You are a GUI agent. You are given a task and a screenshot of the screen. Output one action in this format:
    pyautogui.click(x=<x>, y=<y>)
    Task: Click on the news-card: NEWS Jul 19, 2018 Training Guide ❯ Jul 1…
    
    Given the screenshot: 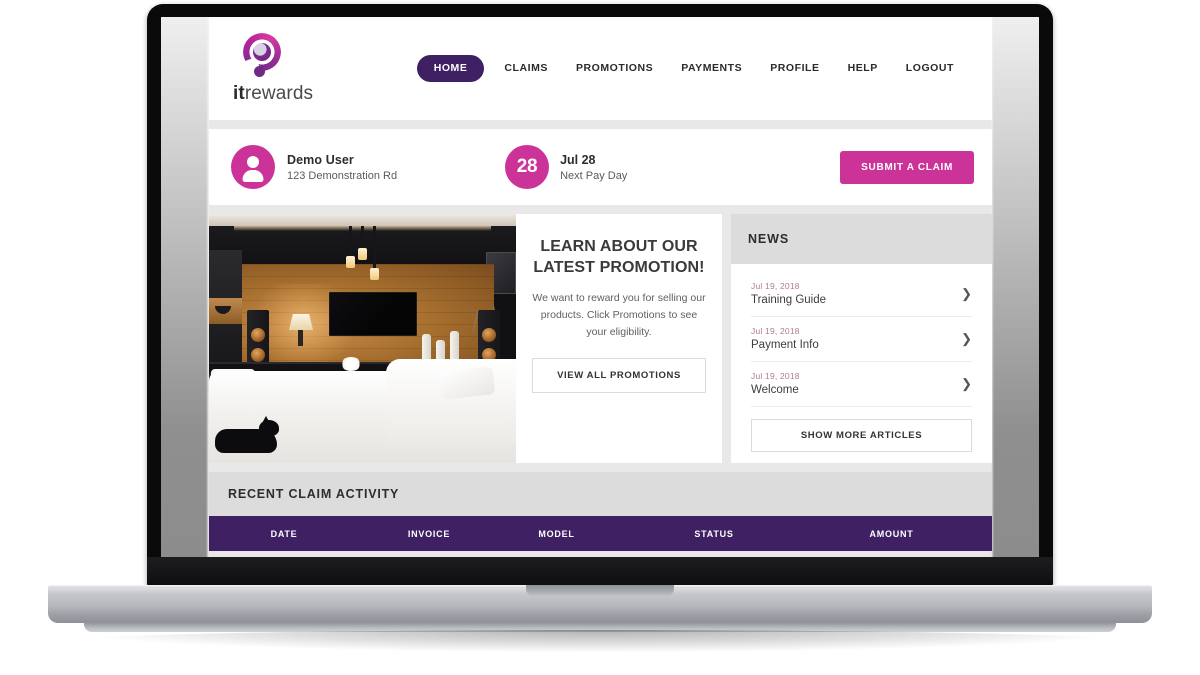 What is the action you would take?
    pyautogui.click(x=861, y=338)
    